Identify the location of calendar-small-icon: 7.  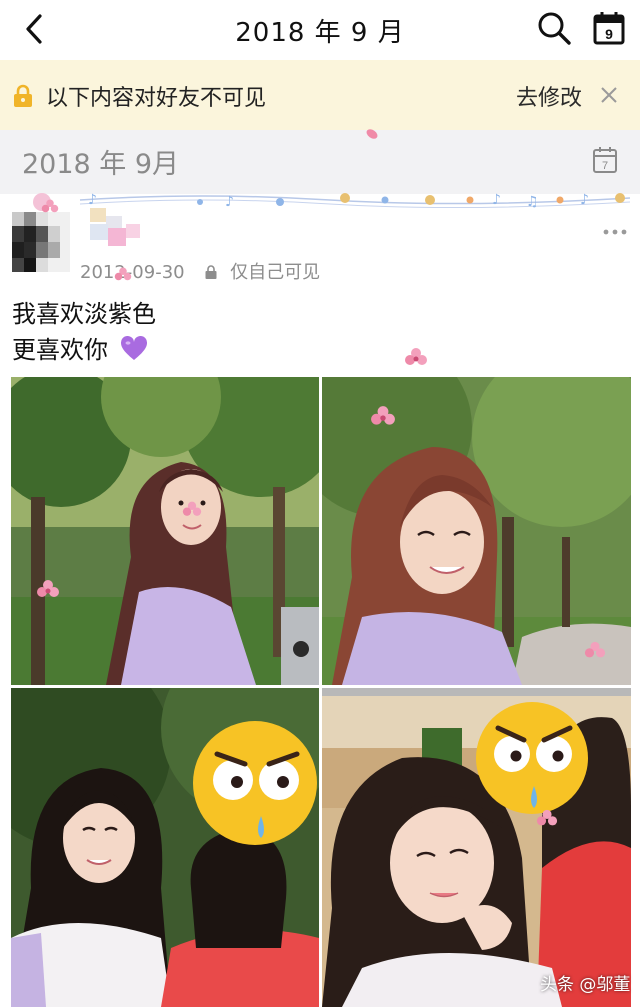
(605, 160).